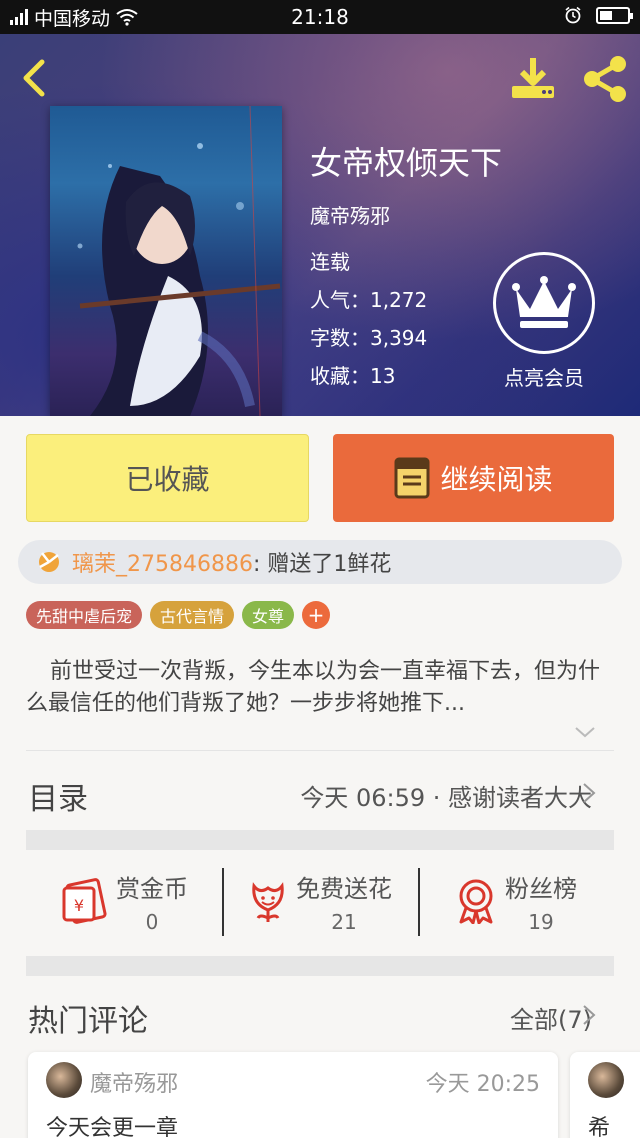 The image size is (640, 1138). Describe the element at coordinates (320, 750) in the screenshot. I see `divider` at that location.